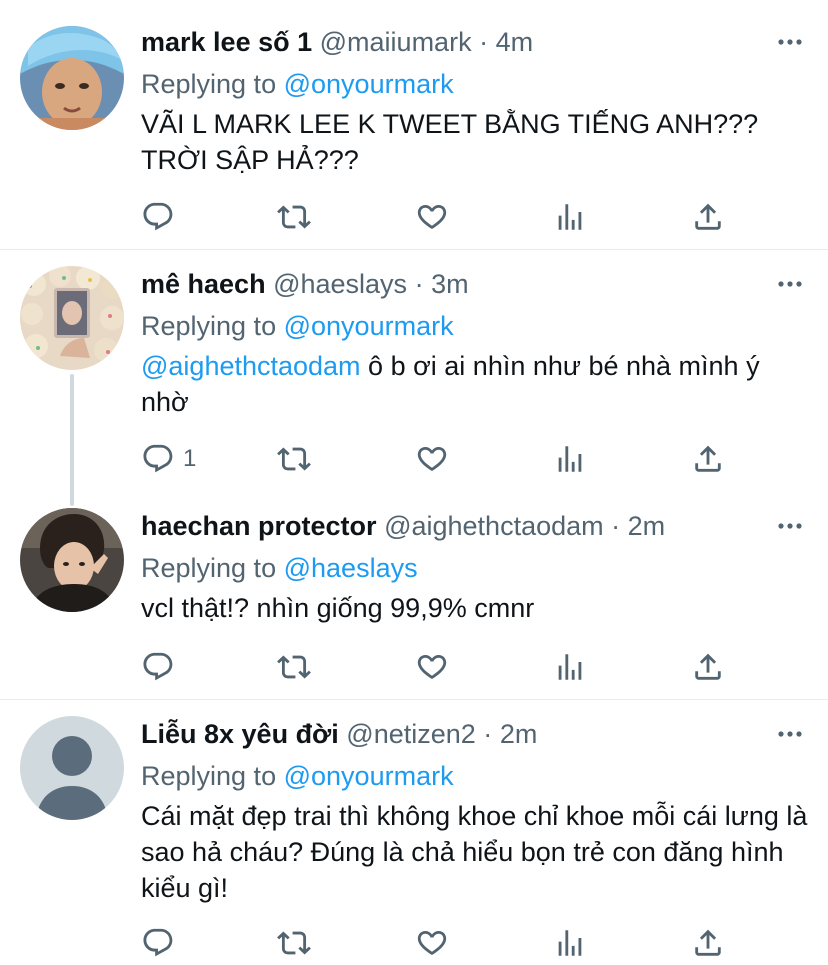 This screenshot has height=965, width=828. Describe the element at coordinates (240, 734) in the screenshot. I see `display-name: Liễu 8x yêu đời` at that location.